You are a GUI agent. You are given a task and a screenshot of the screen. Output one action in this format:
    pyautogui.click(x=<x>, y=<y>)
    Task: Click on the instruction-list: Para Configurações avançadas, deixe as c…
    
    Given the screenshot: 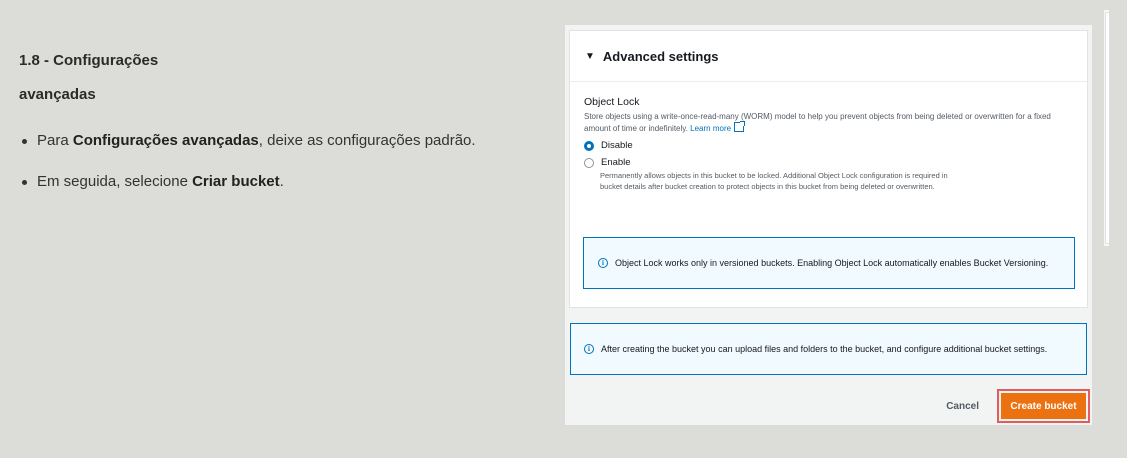 What is the action you would take?
    pyautogui.click(x=249, y=173)
    